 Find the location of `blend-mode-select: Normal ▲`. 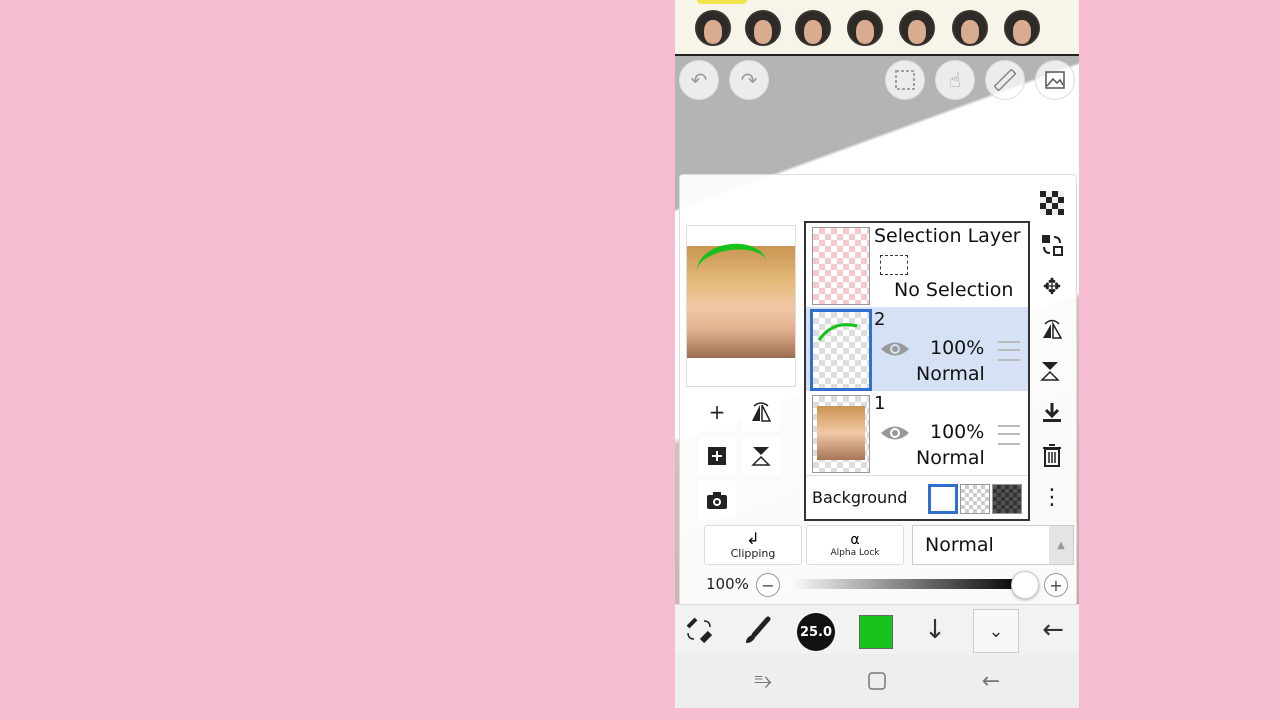

blend-mode-select: Normal ▲ is located at coordinates (993, 545).